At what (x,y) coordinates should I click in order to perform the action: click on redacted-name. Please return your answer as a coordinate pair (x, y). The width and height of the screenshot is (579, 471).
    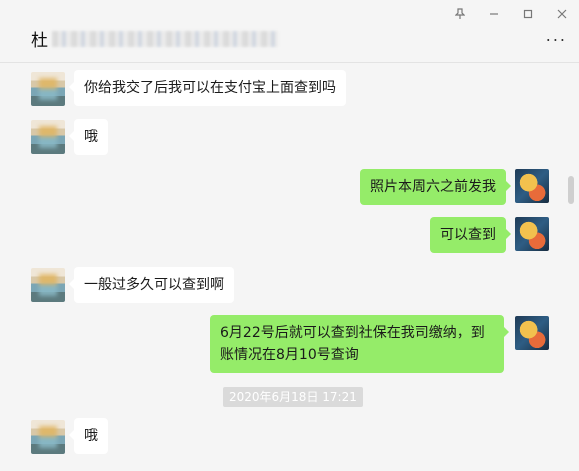
    Looking at the image, I should click on (165, 38).